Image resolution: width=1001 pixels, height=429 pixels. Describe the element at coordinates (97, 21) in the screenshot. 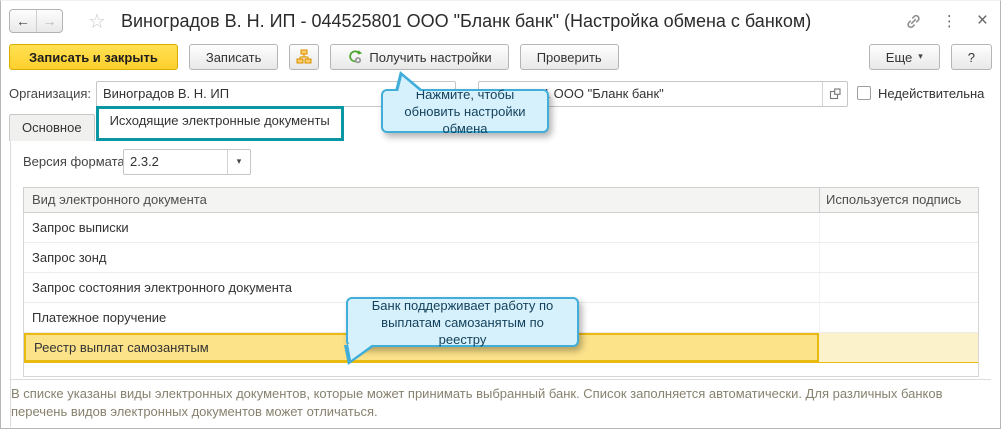

I see `favorite-star-icon: ☆` at that location.